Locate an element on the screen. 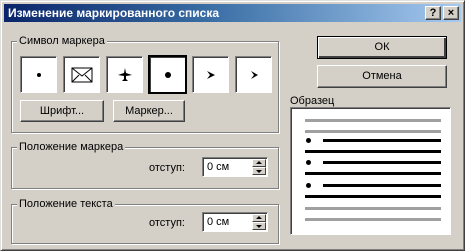 The width and height of the screenshot is (465, 251). bullet-tile-small-dot is located at coordinates (38, 74).